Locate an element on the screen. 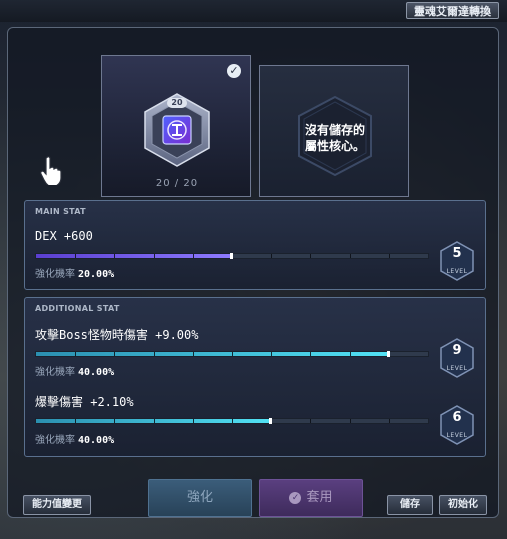 The image size is (507, 539). additional-stat-1-level-badge: 9 LEVEL is located at coordinates (457, 358).